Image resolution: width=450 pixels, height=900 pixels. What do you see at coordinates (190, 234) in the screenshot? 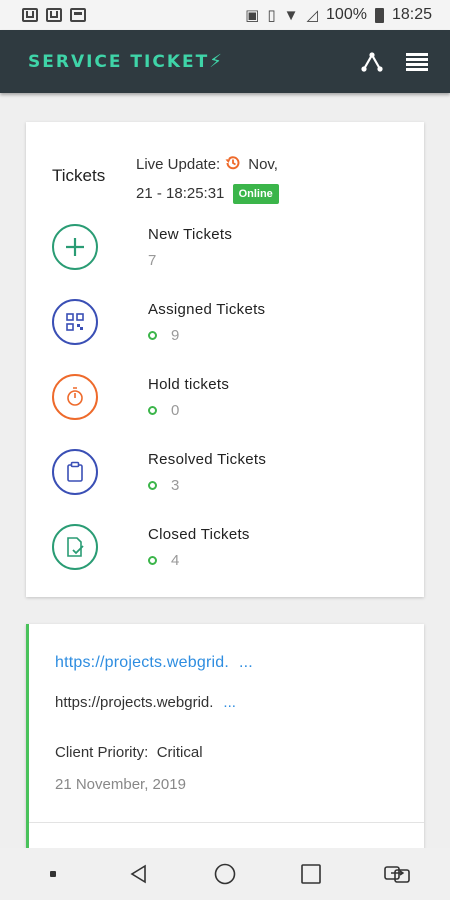
I see `ticket-label: New Tickets` at bounding box center [190, 234].